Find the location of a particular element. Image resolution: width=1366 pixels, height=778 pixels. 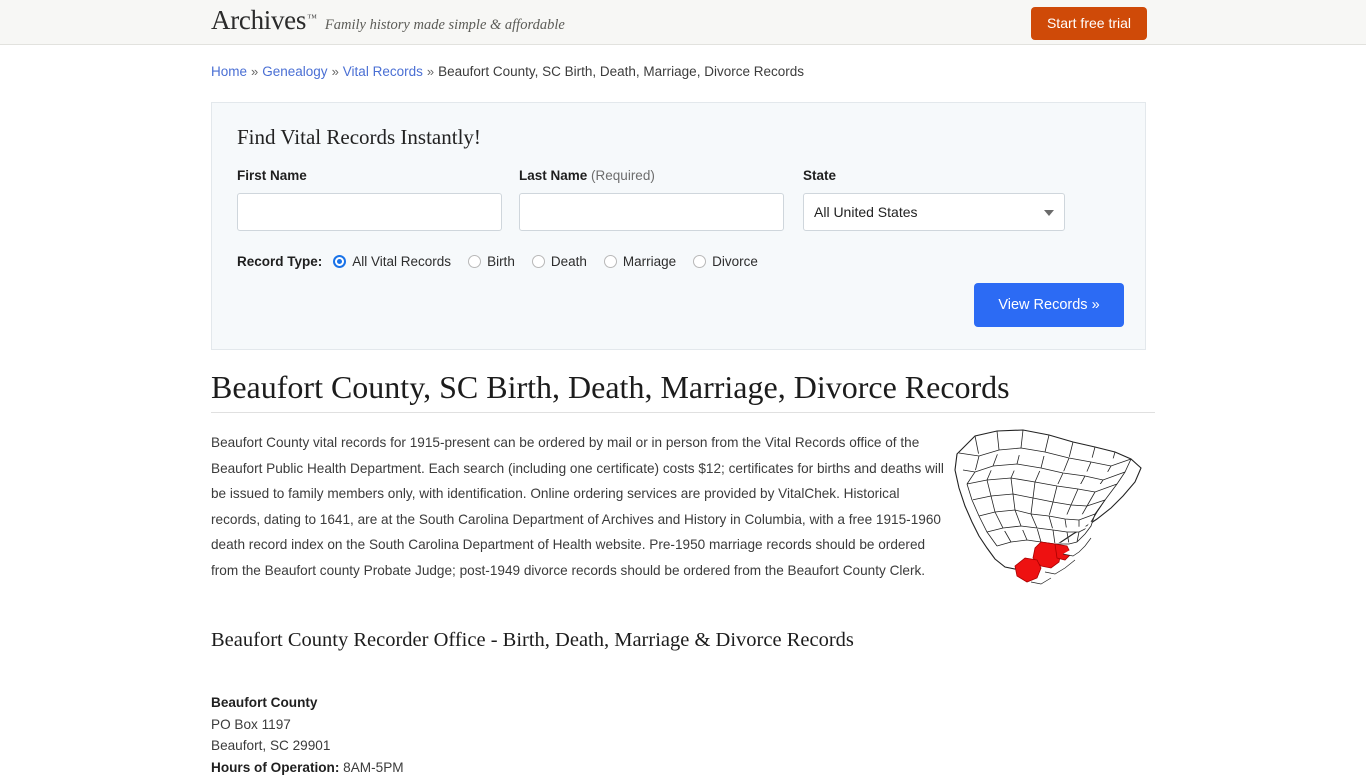

breadcrumb-item-home: Home is located at coordinates (229, 71).